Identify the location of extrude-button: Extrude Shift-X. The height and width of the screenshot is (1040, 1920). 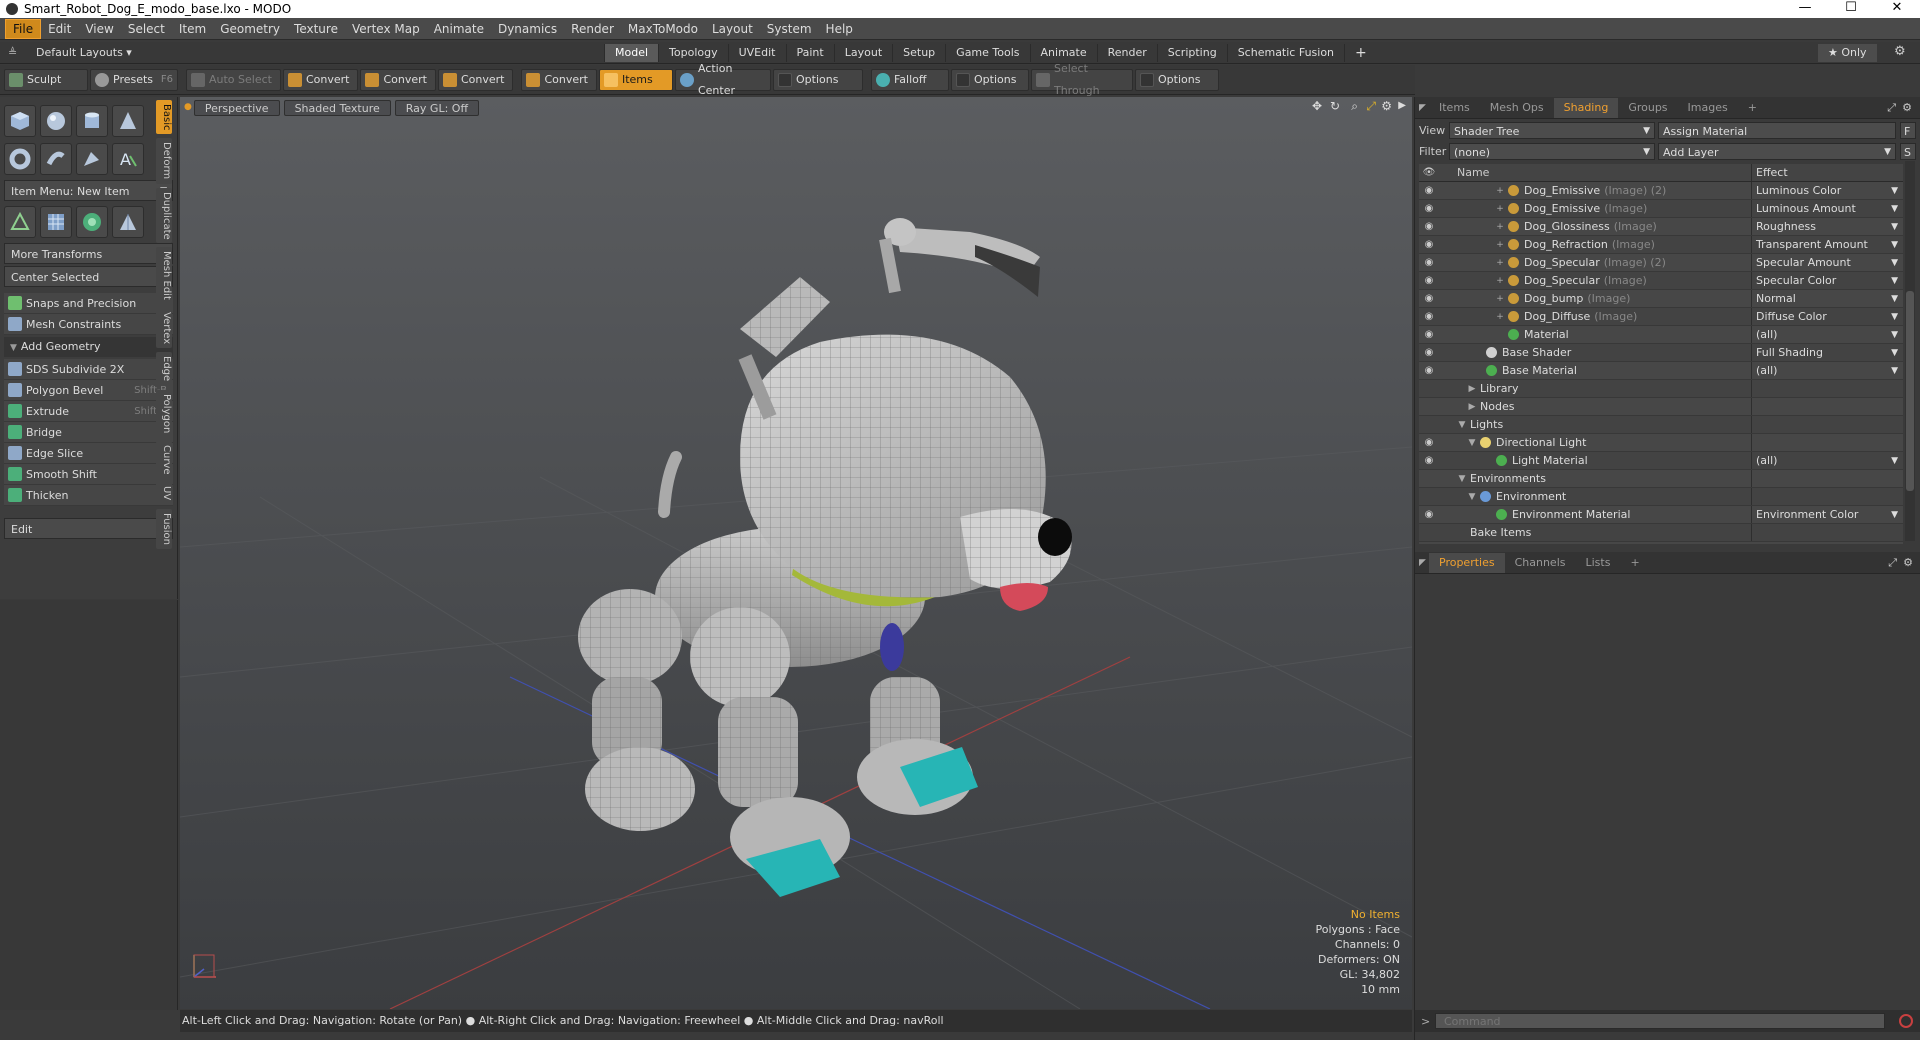
(88, 411).